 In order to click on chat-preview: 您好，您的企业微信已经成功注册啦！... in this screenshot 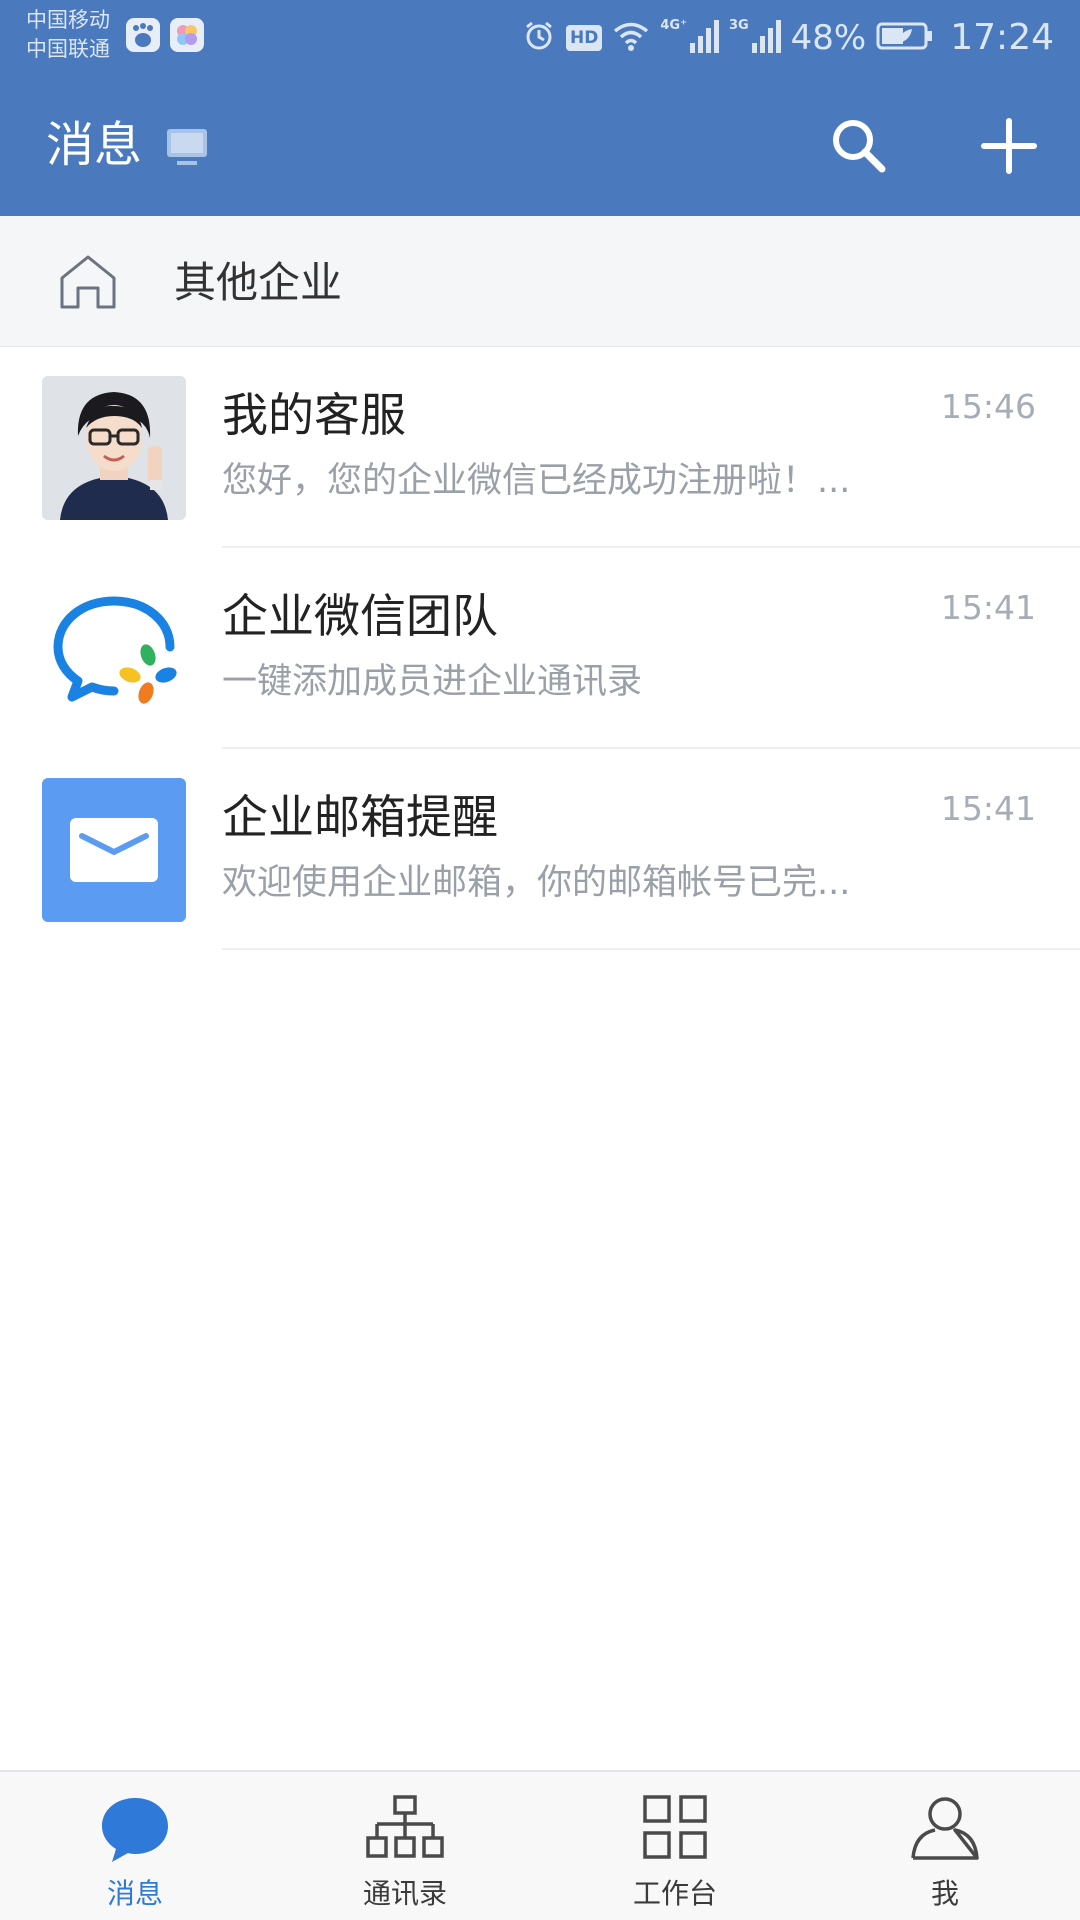, I will do `click(536, 481)`.